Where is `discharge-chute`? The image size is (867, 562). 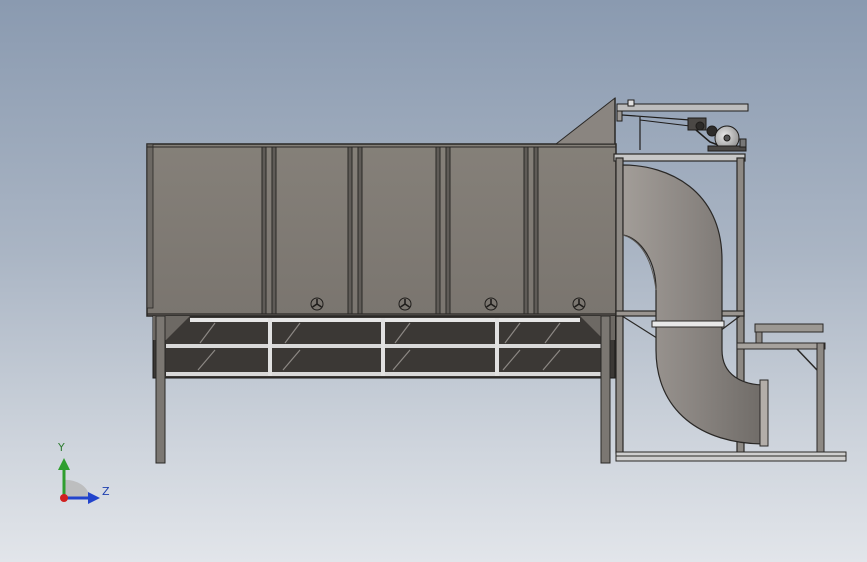
discharge-chute is located at coordinates (695, 305).